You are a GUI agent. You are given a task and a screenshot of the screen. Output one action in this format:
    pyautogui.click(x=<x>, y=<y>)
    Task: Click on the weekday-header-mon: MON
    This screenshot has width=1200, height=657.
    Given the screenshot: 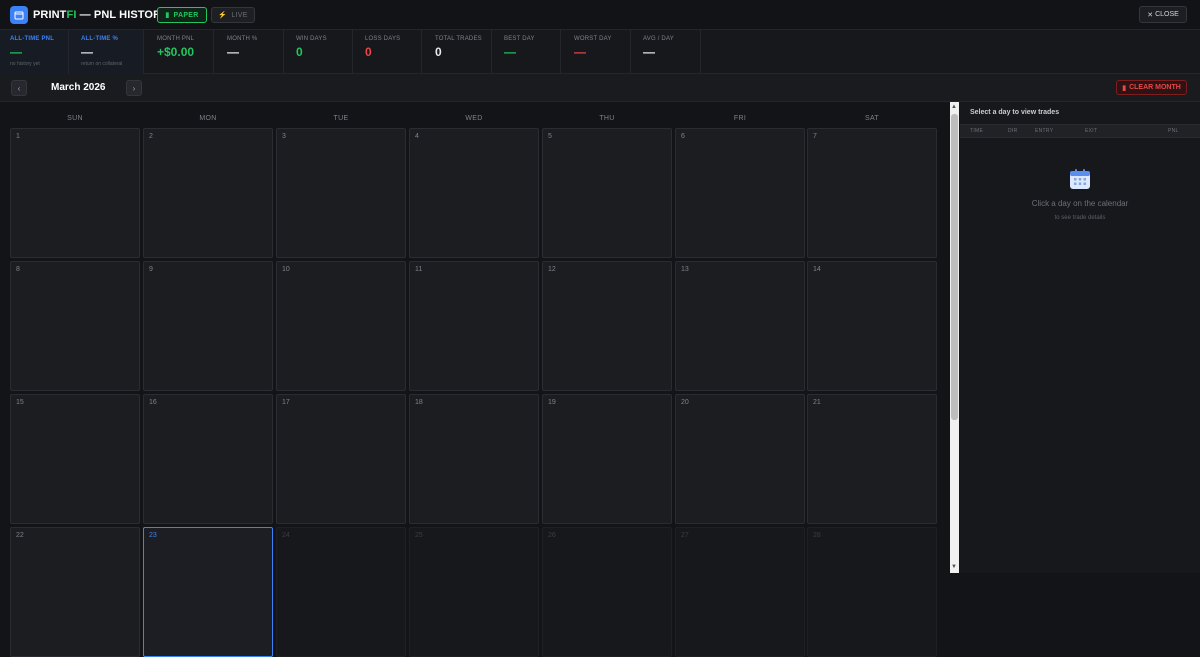 What is the action you would take?
    pyautogui.click(x=208, y=118)
    